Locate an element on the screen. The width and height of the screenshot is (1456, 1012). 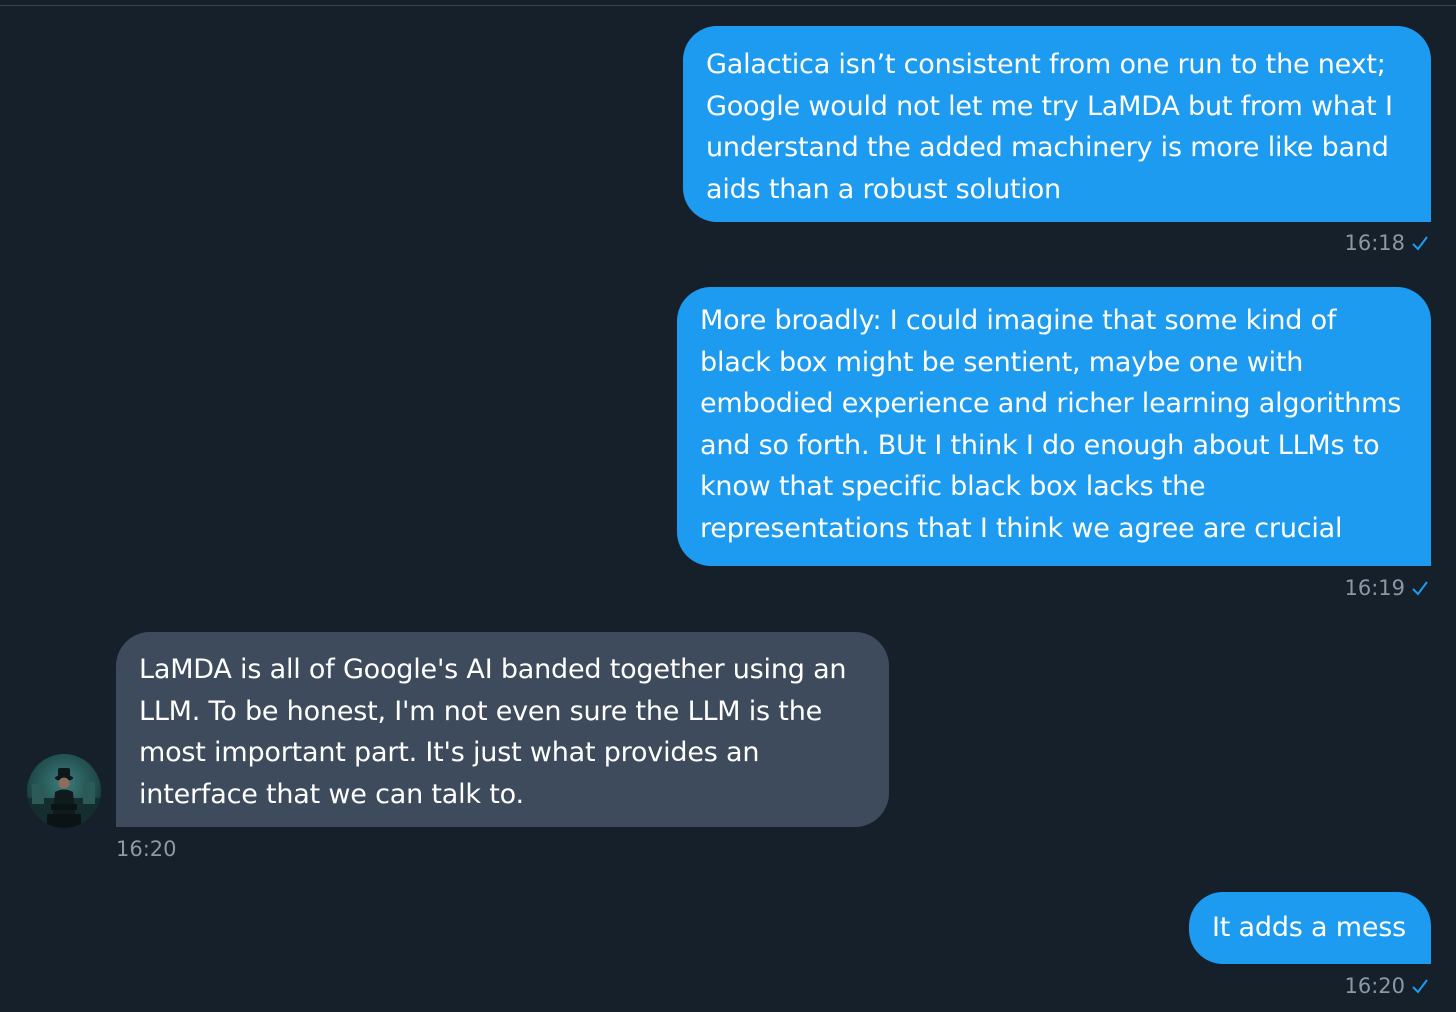
top-divider is located at coordinates (728, 5).